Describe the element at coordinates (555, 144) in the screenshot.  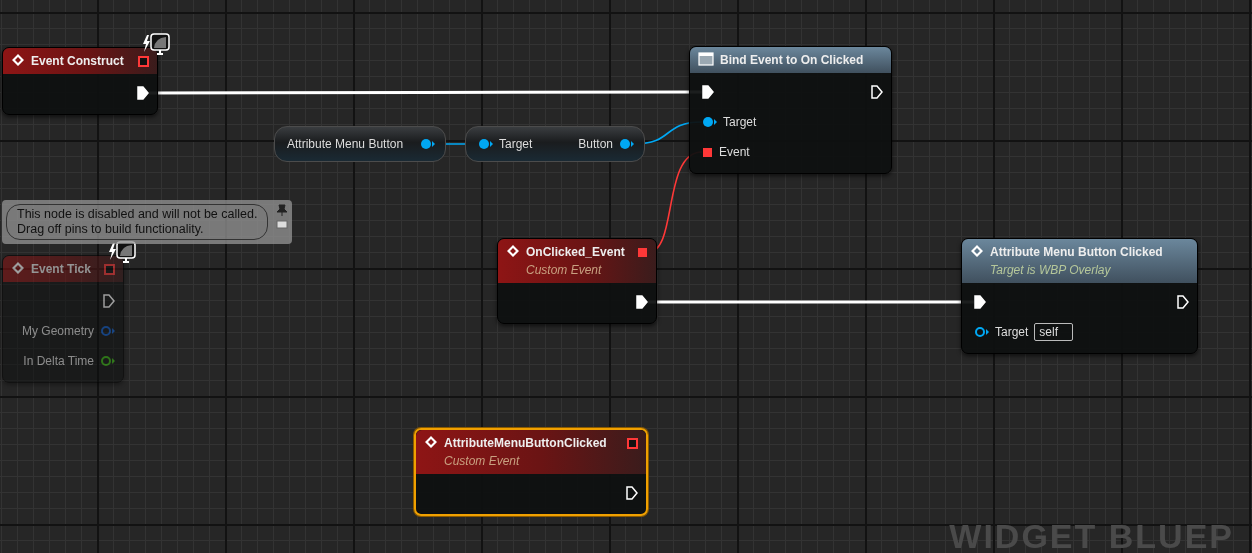
I see `cast-node: Target Button` at that location.